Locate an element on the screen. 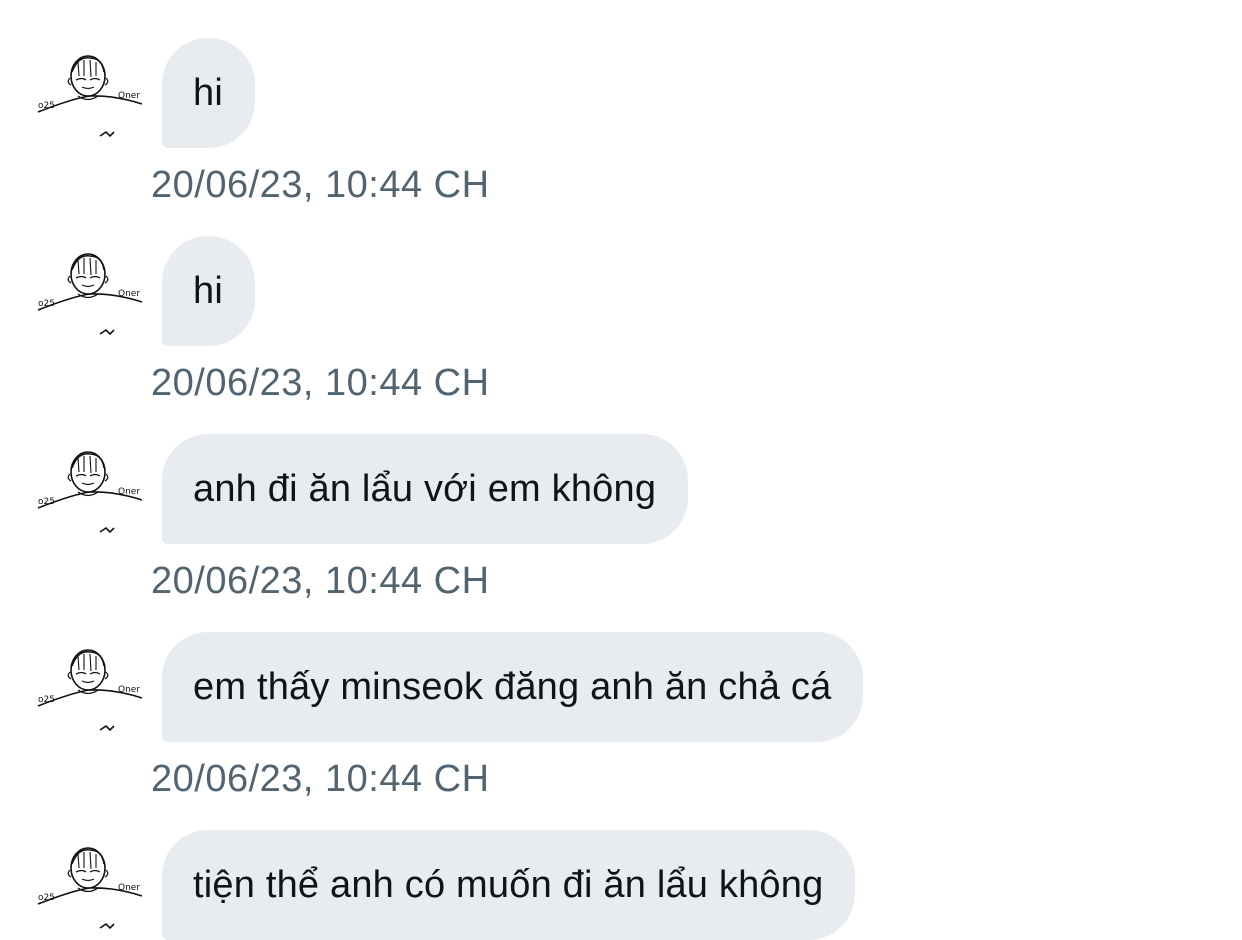  message-bubble: em thấy minseok đăng anh ăn chả cá is located at coordinates (513, 687).